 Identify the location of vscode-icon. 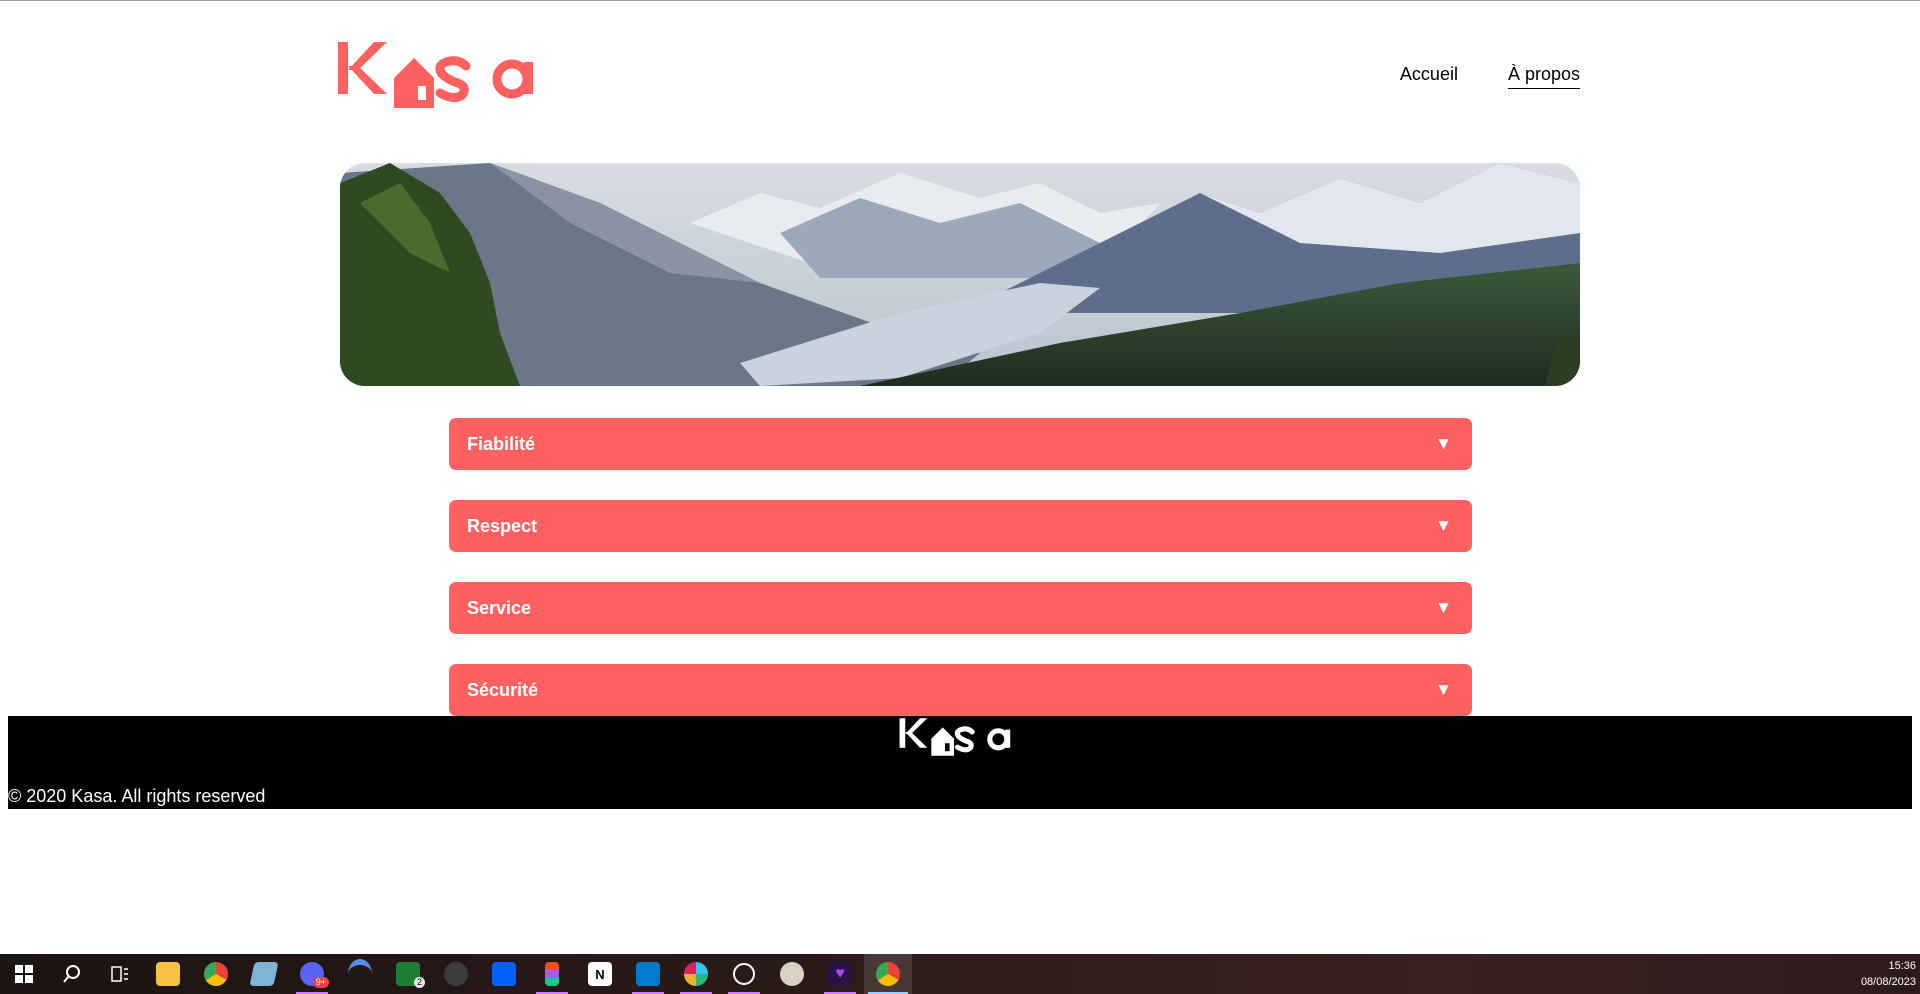
(648, 974).